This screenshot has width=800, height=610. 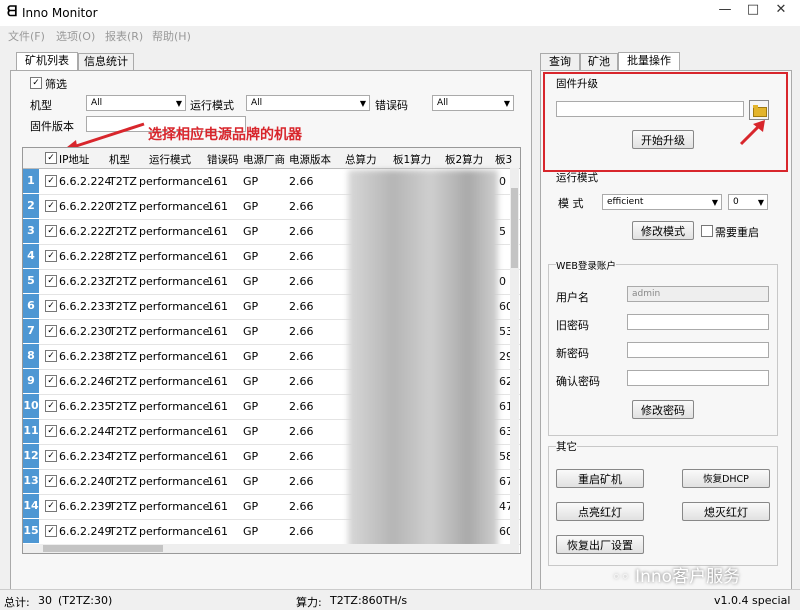 What do you see at coordinates (361, 159) in the screenshot?
I see `header-total-hash: 总算力` at bounding box center [361, 159].